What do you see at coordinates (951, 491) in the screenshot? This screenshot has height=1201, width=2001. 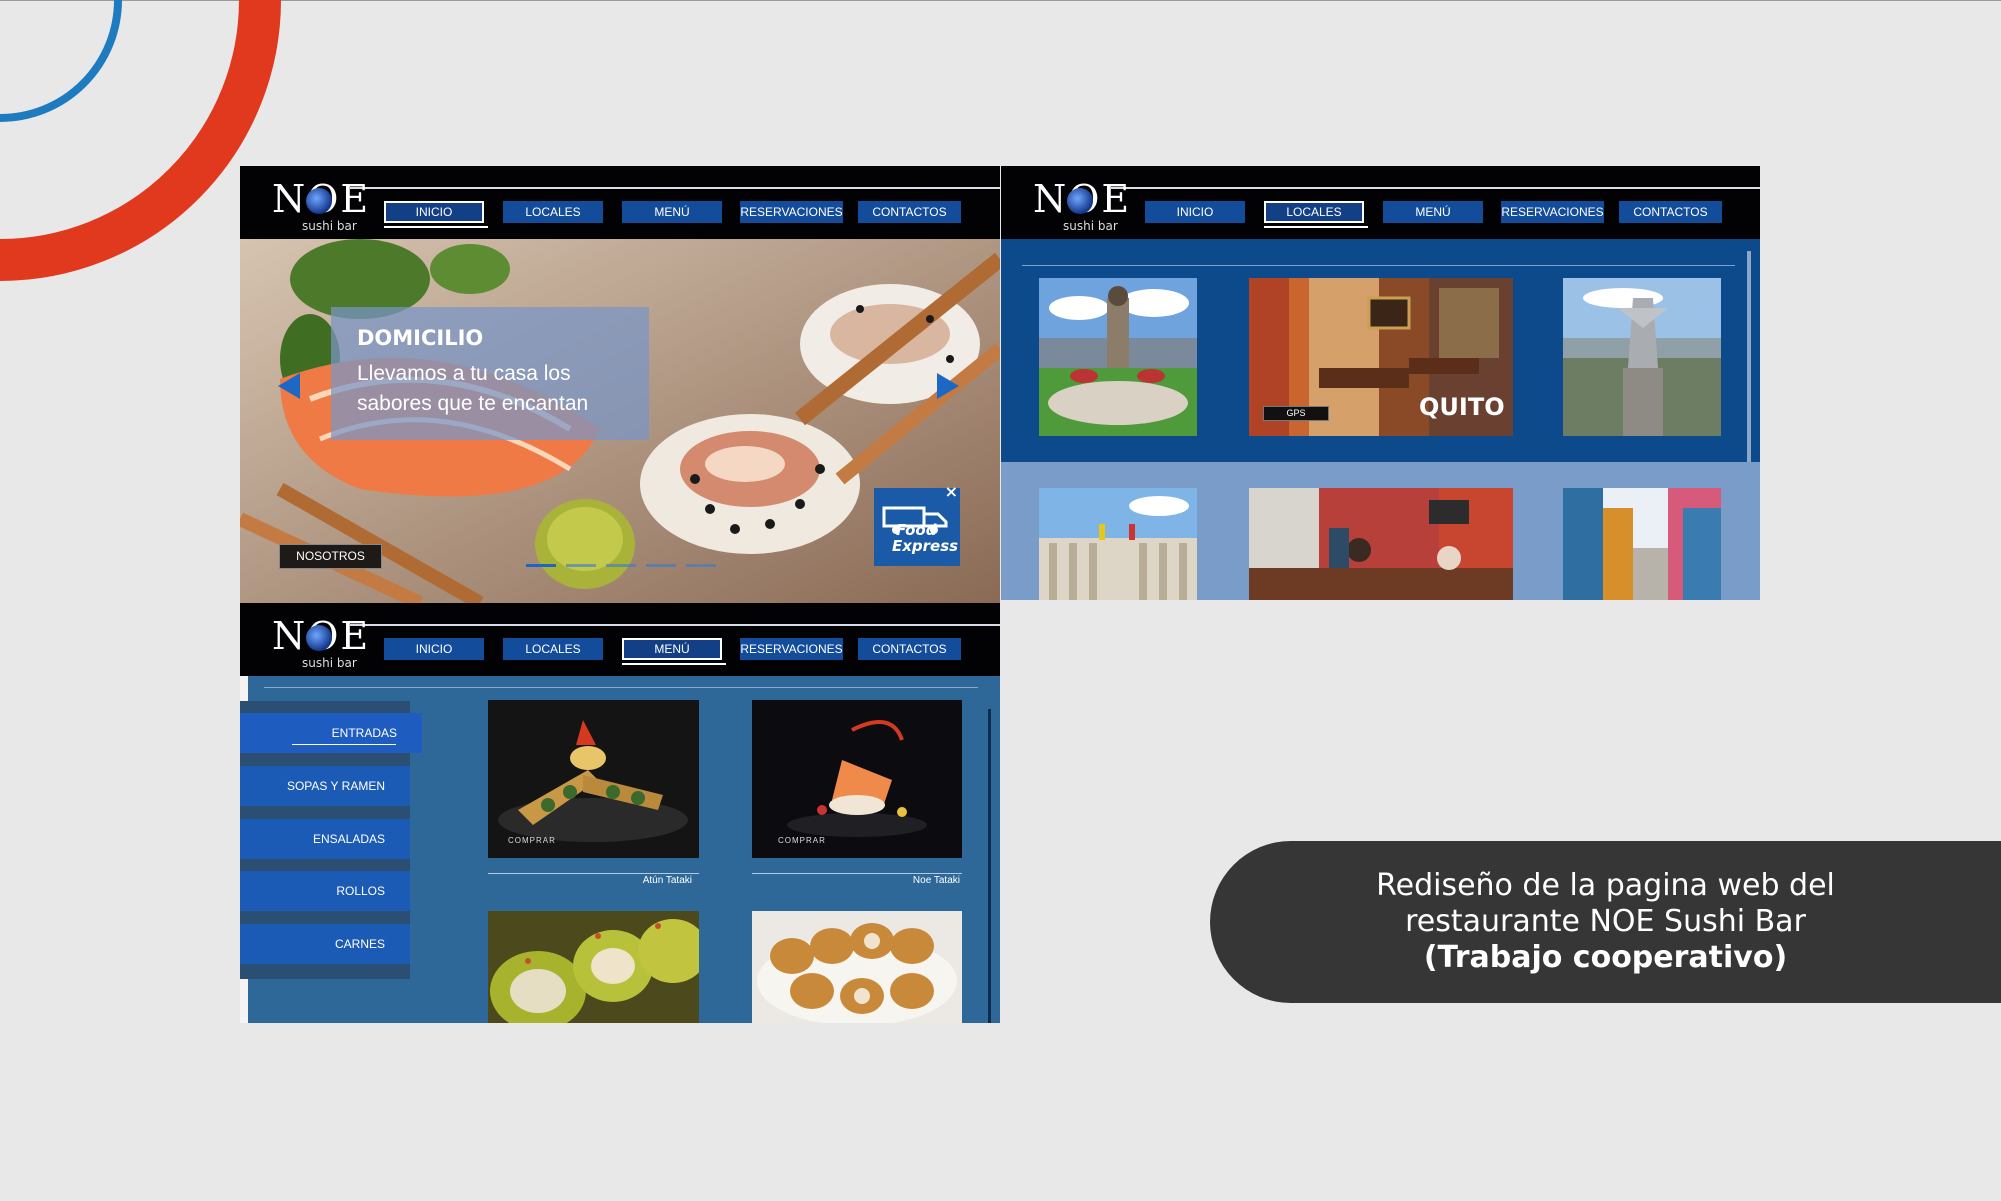 I see `close-icon: ×` at bounding box center [951, 491].